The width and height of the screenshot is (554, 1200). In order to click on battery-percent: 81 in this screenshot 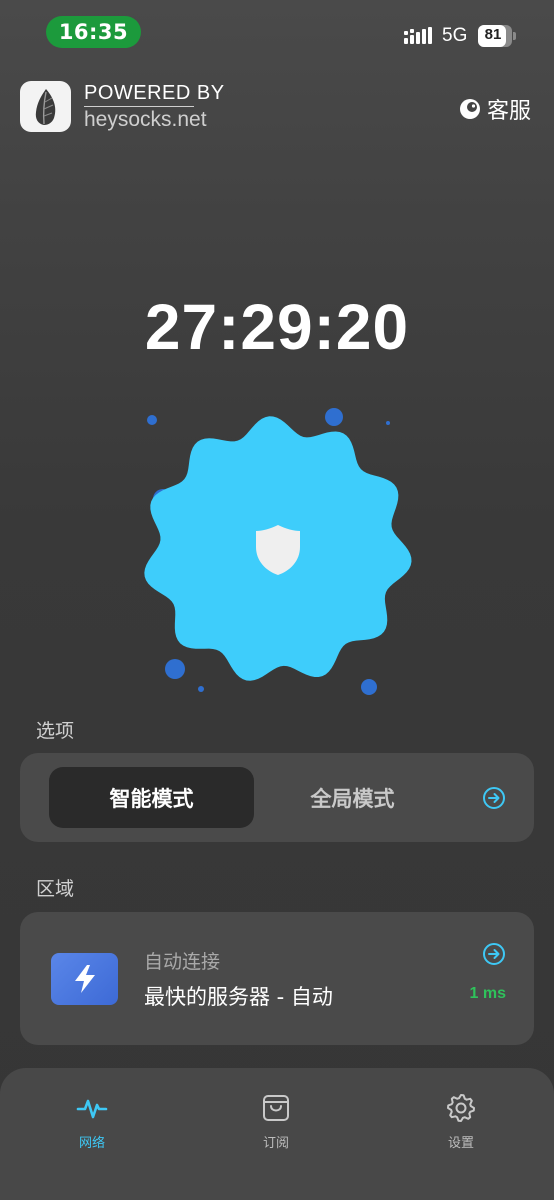, I will do `click(493, 34)`.